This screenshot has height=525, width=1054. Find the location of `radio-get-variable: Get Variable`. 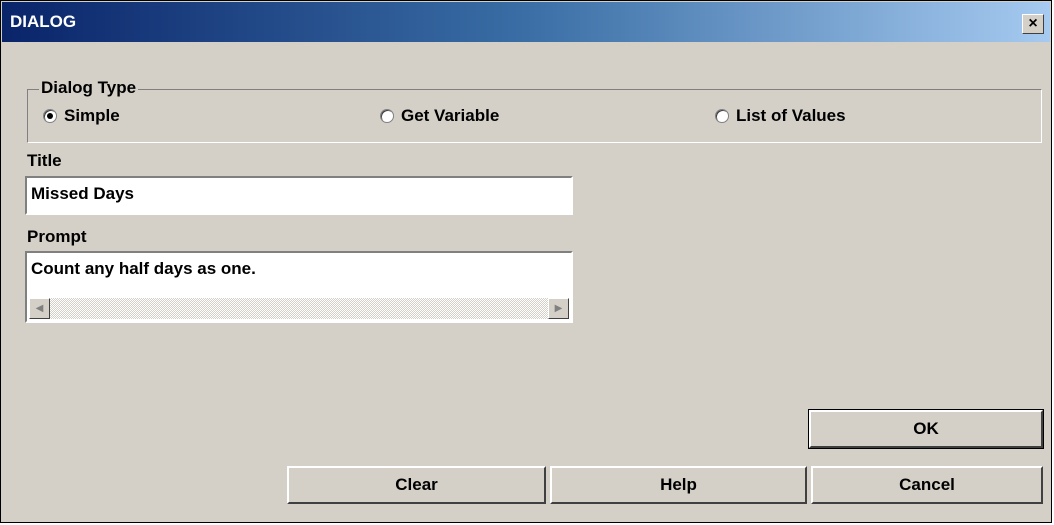

radio-get-variable: Get Variable is located at coordinates (439, 116).